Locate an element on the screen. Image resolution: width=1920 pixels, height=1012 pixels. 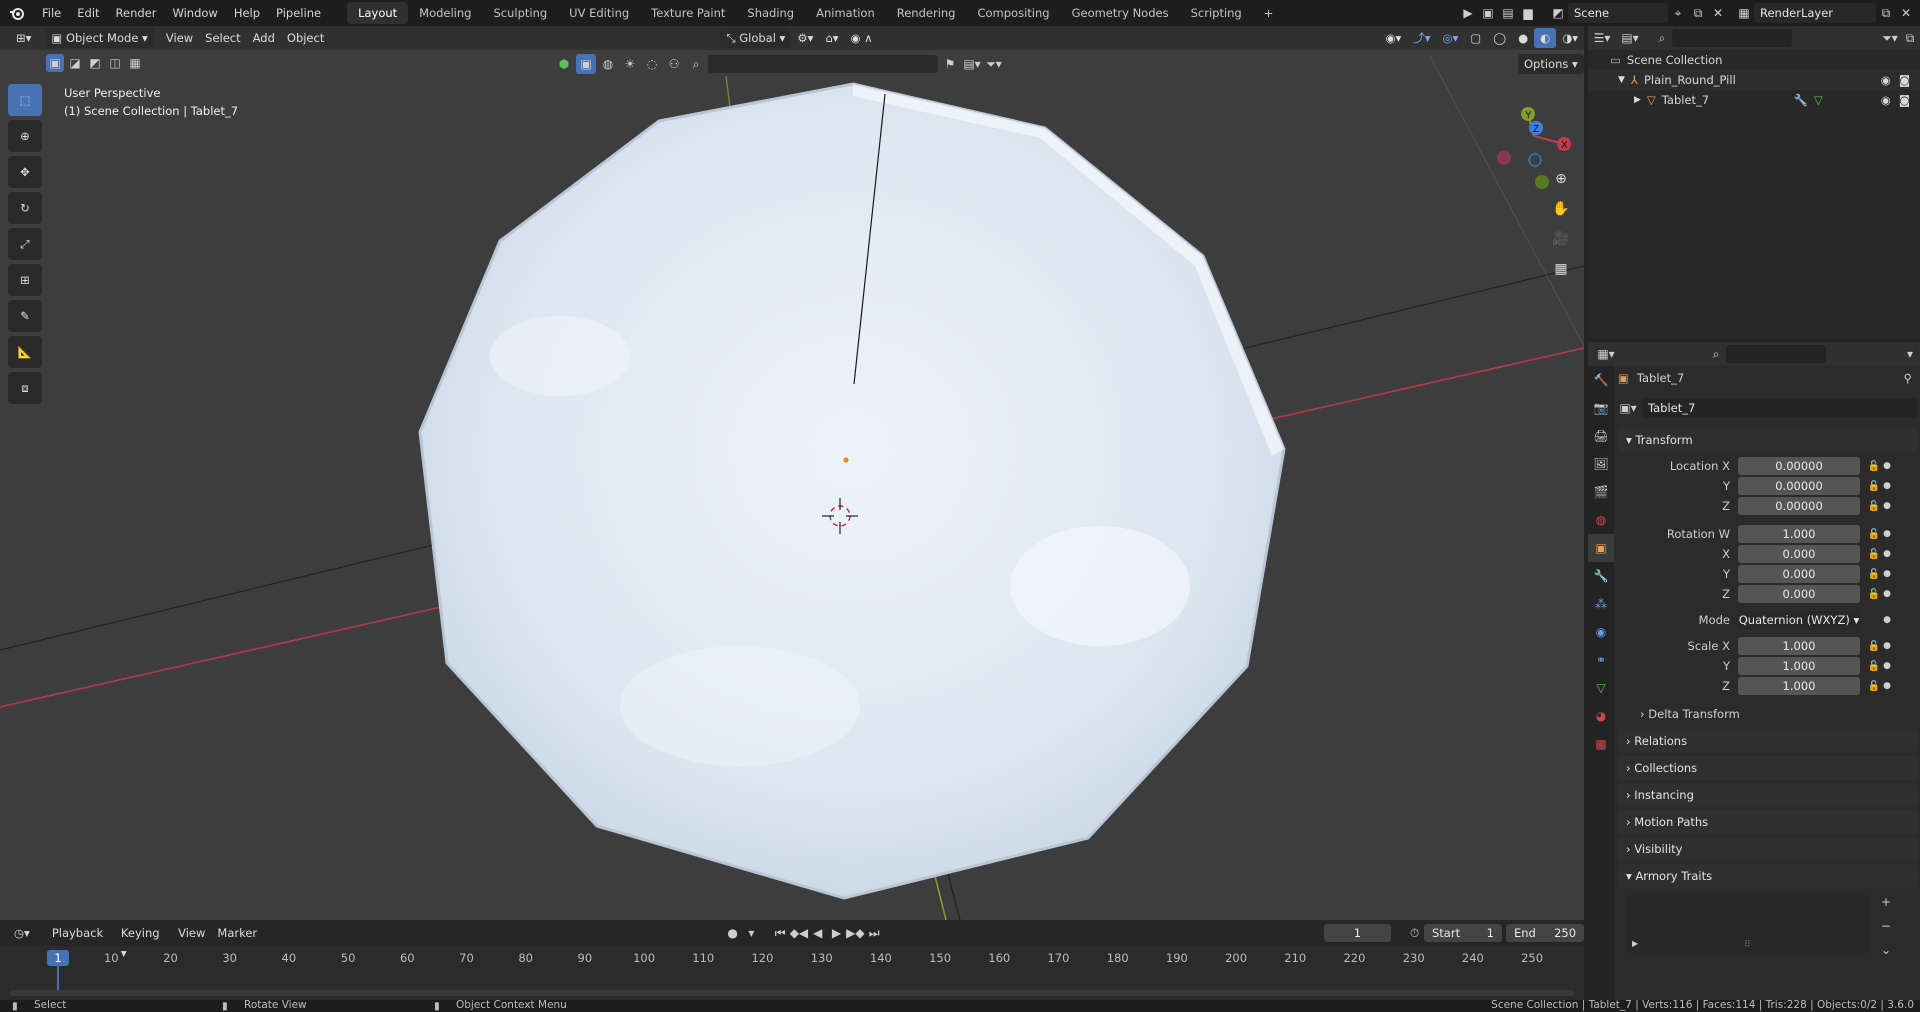
zoom-icon: ⊕ is located at coordinates (1561, 179).